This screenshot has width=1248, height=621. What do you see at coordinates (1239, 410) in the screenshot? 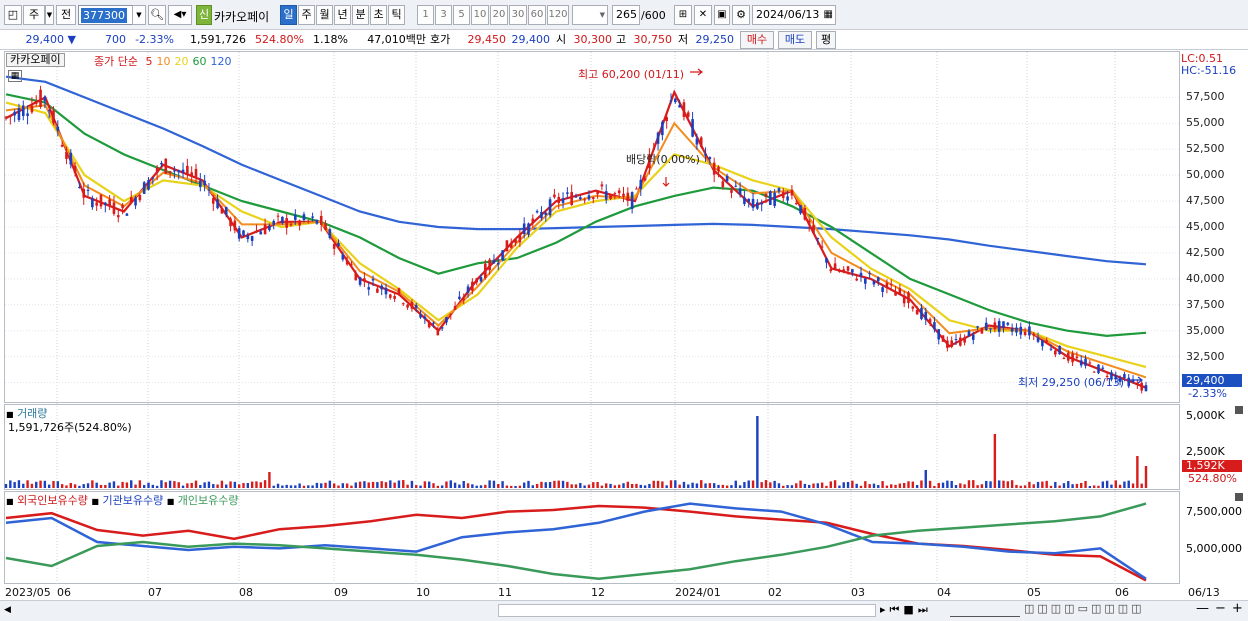
I see `close-volume-pane-icon` at bounding box center [1239, 410].